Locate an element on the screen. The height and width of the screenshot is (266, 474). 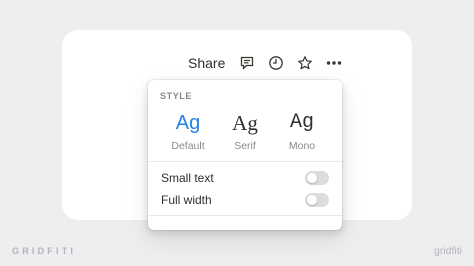
comment-icon is located at coordinates (247, 63).